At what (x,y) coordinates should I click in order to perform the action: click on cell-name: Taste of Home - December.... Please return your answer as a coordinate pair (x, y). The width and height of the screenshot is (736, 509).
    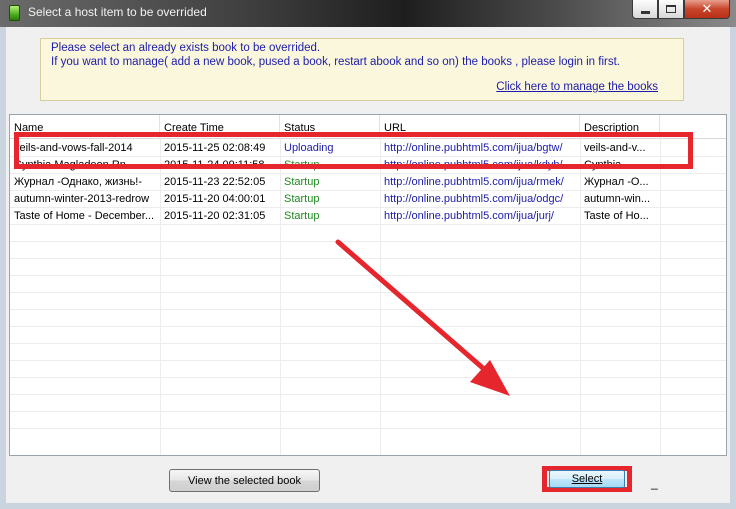
    Looking at the image, I should click on (84, 216).